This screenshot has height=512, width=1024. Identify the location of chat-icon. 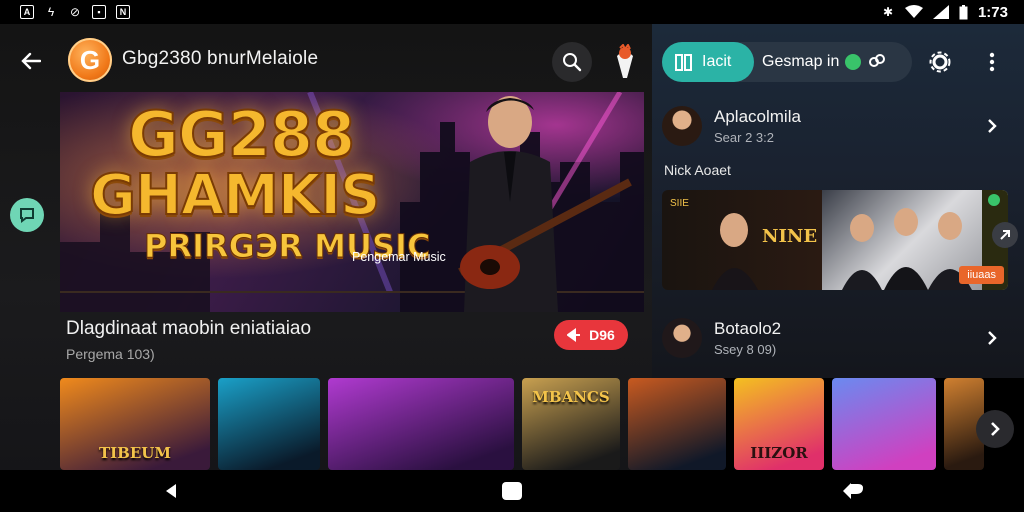
(27, 215).